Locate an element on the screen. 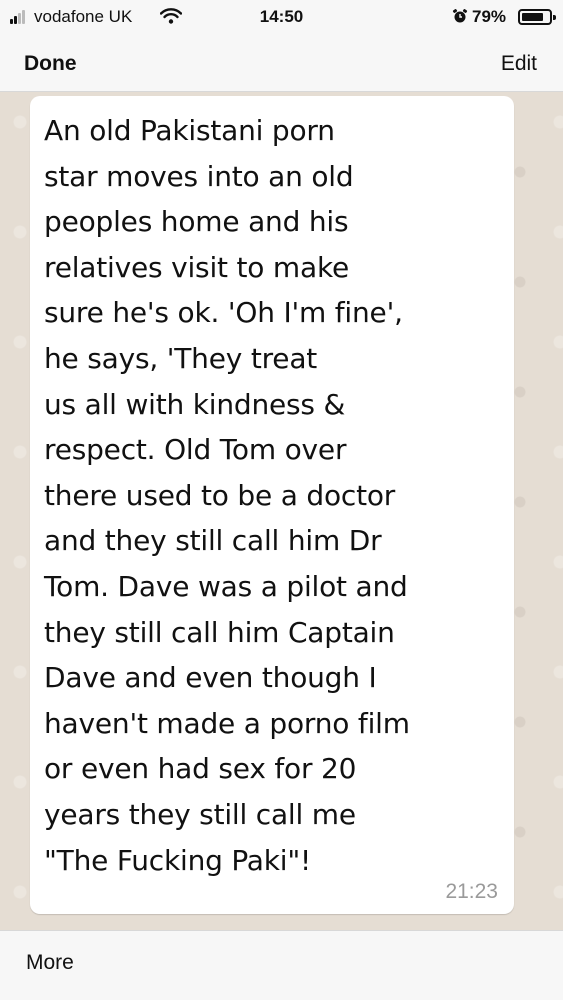  message-line: "The Fucking Paki"! is located at coordinates (178, 860).